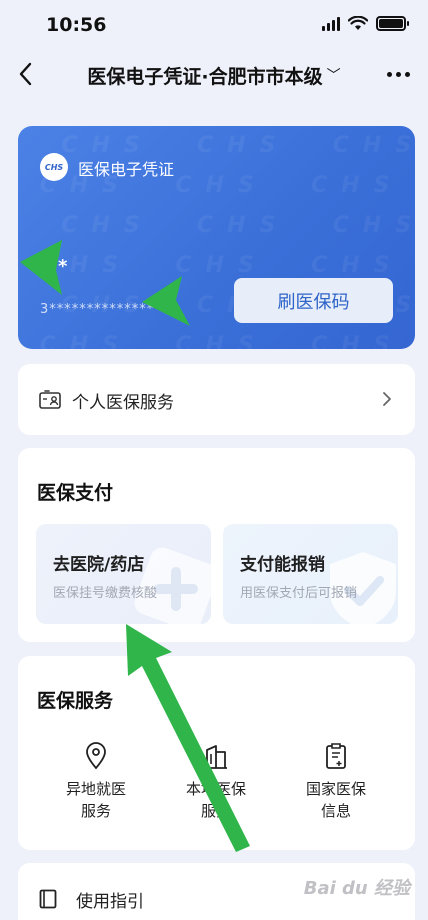 This screenshot has height=920, width=428. What do you see at coordinates (282, 565) in the screenshot?
I see `reimbursement-tile-title: 支付能报销` at bounding box center [282, 565].